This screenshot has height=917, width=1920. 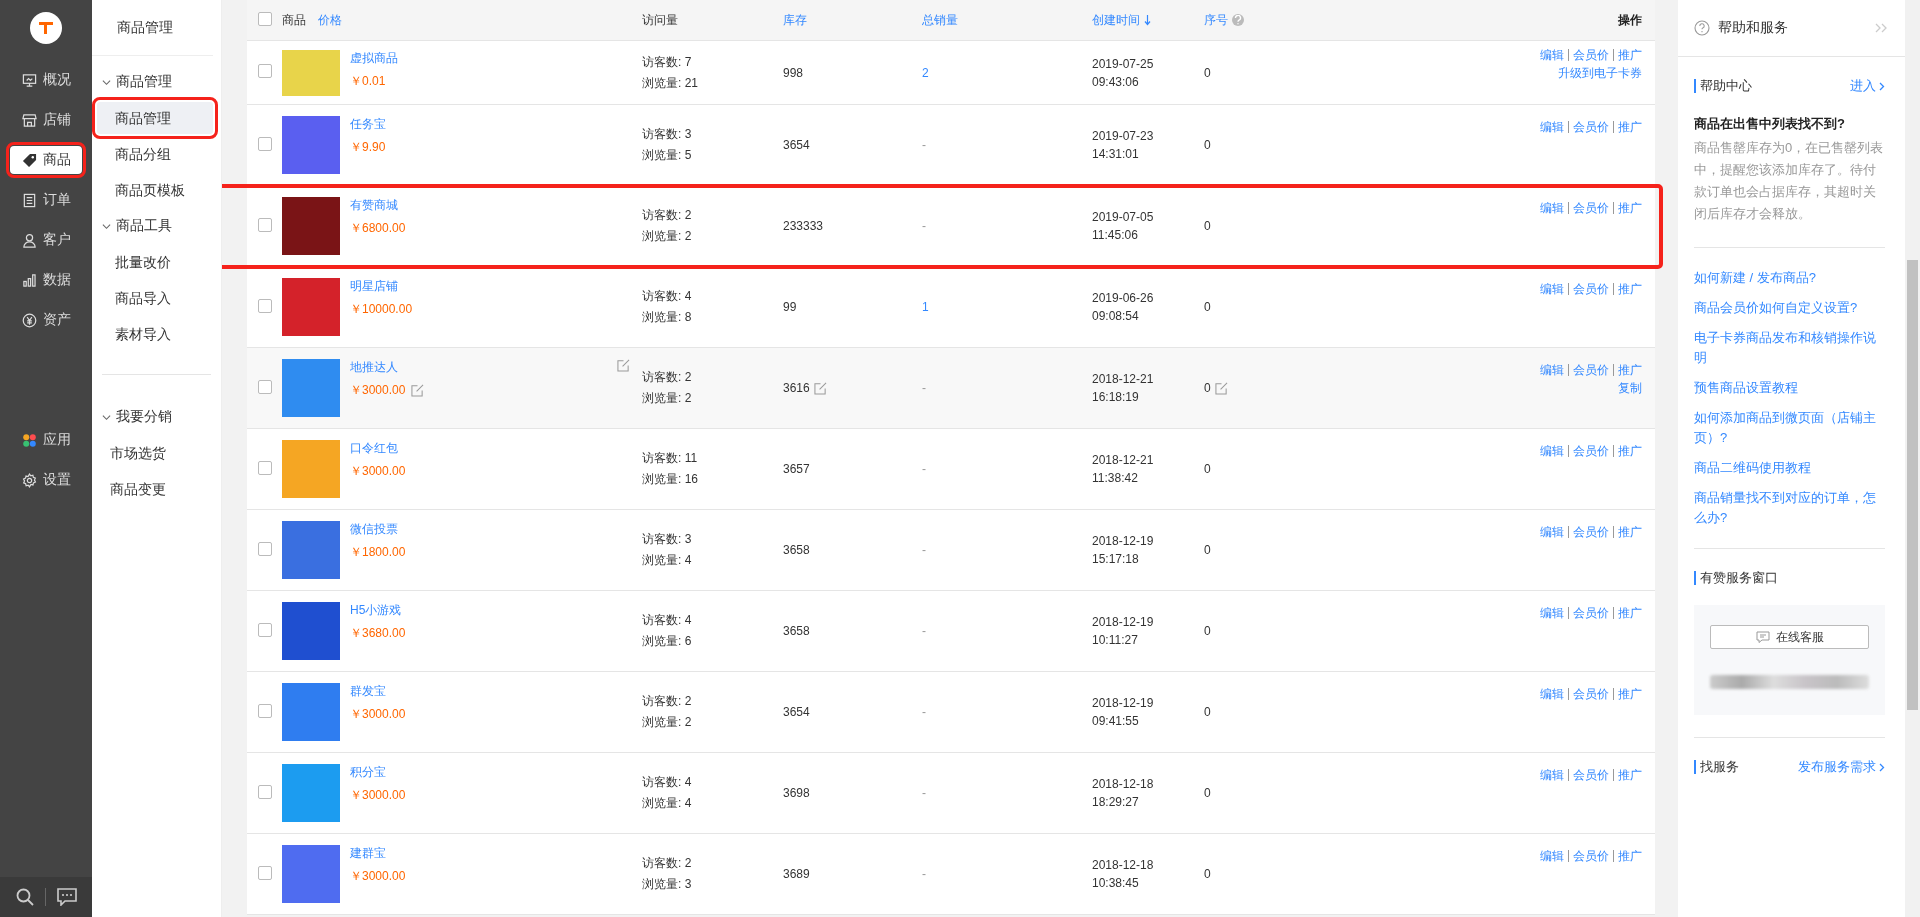 What do you see at coordinates (1789, 388) in the screenshot?
I see `help-article-link: 预售商品设置教程` at bounding box center [1789, 388].